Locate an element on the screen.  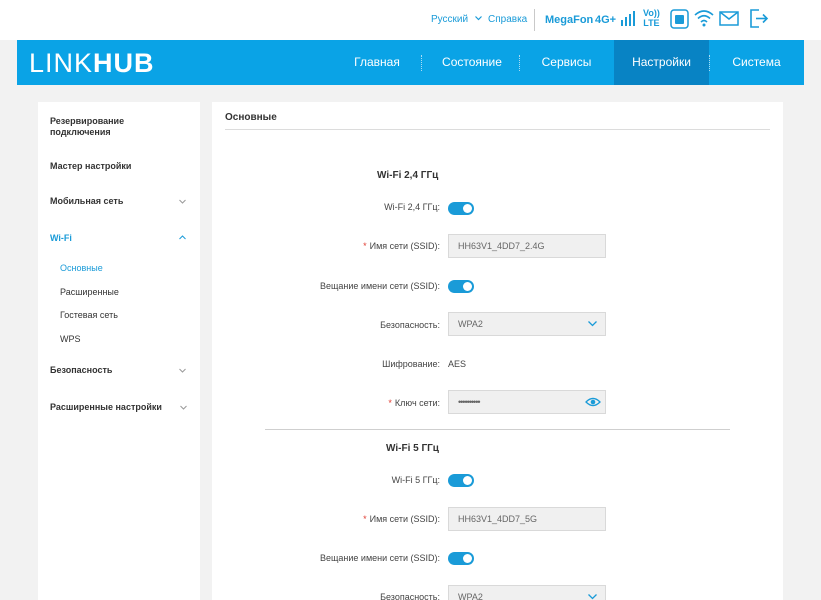
key-24-label: * Ключ сети: is located at coordinates (330, 403).